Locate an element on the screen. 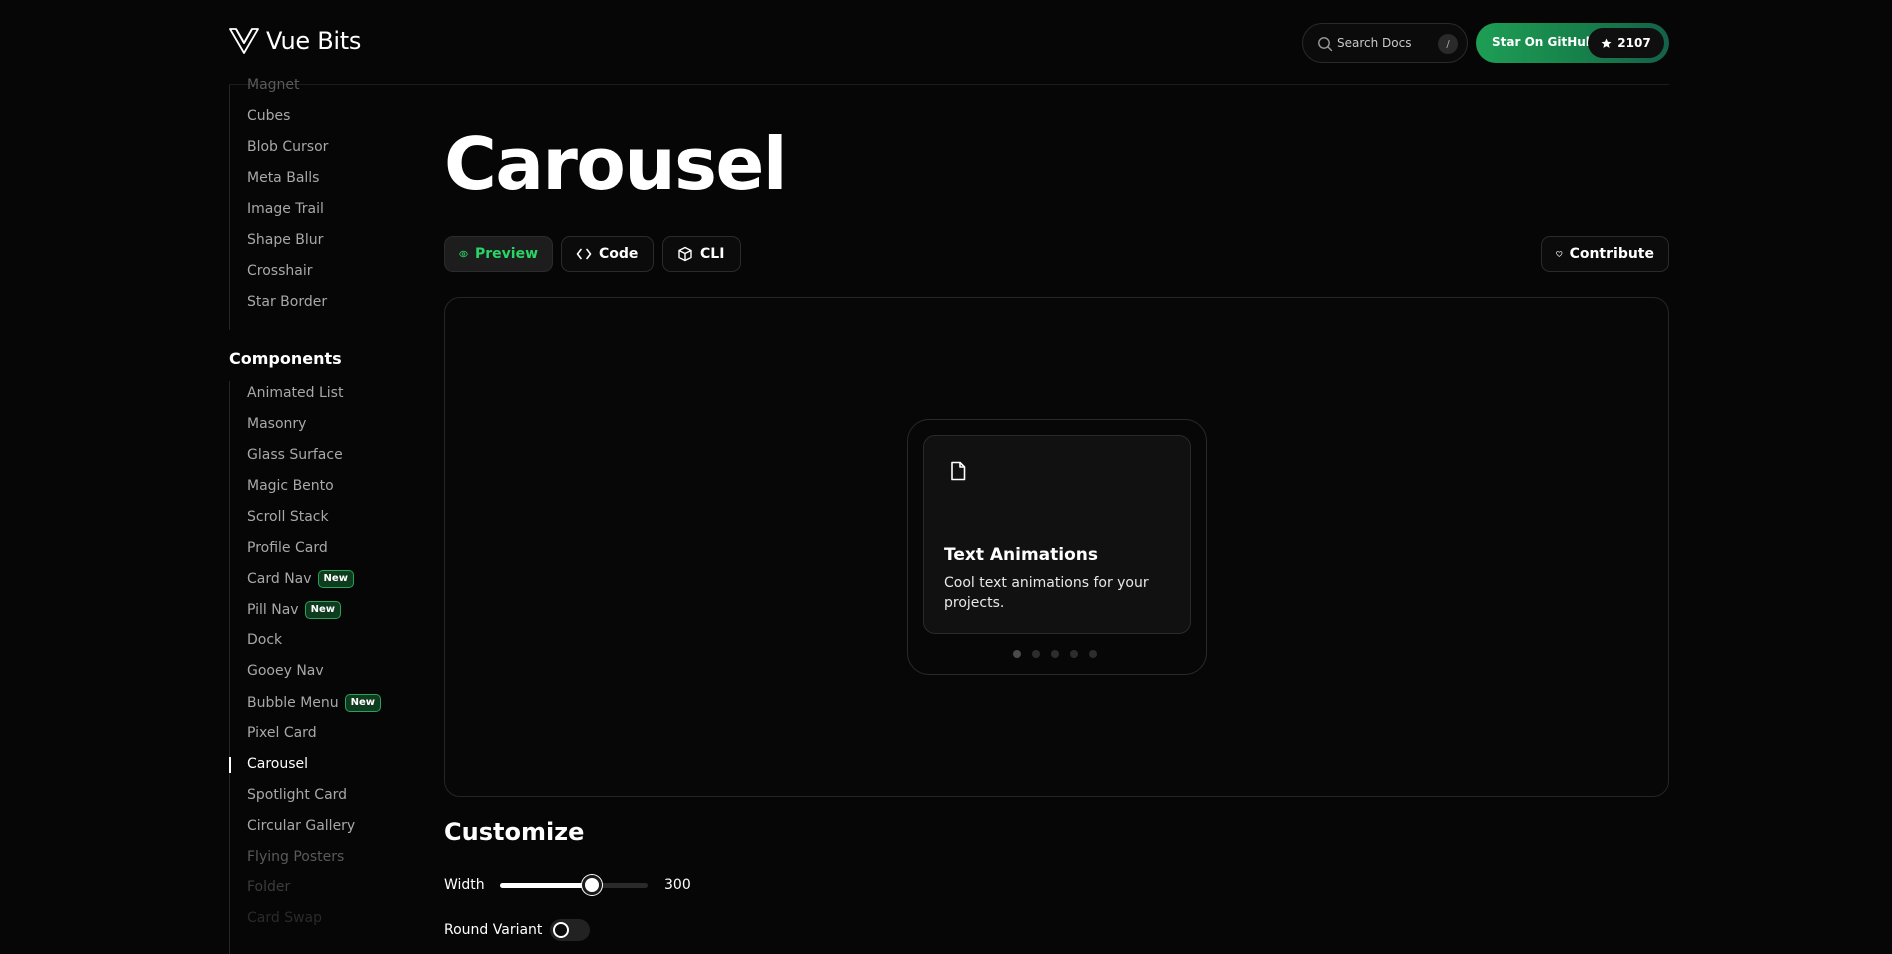  sidebar-item-label: Glass Surface is located at coordinates (295, 454).